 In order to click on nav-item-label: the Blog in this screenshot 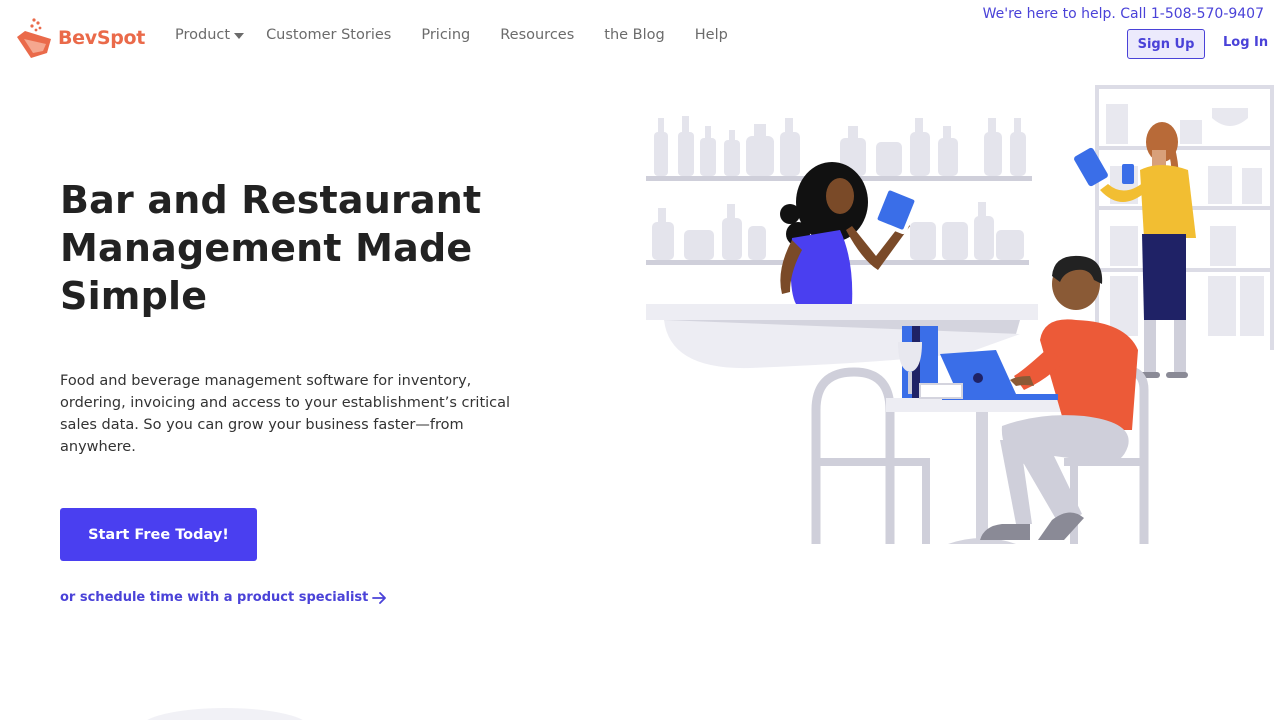, I will do `click(634, 35)`.